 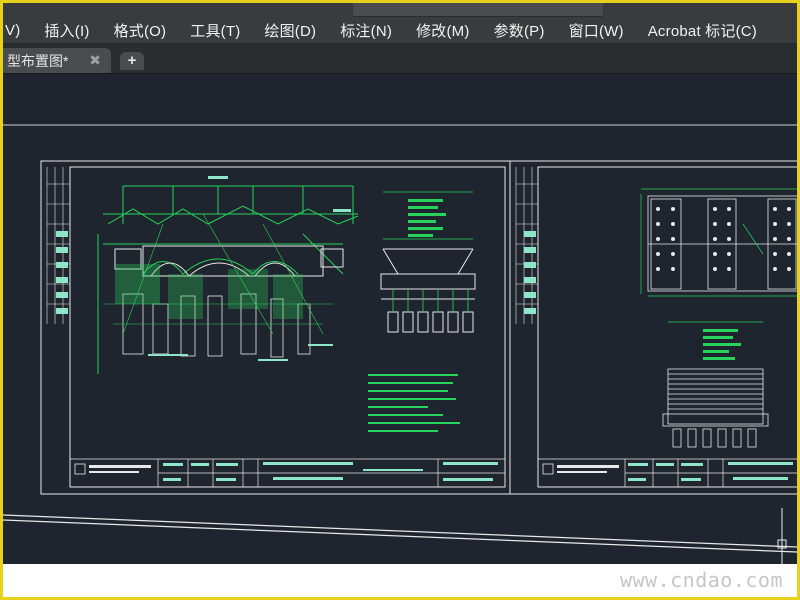 What do you see at coordinates (132, 61) in the screenshot?
I see `plus-icon: +` at bounding box center [132, 61].